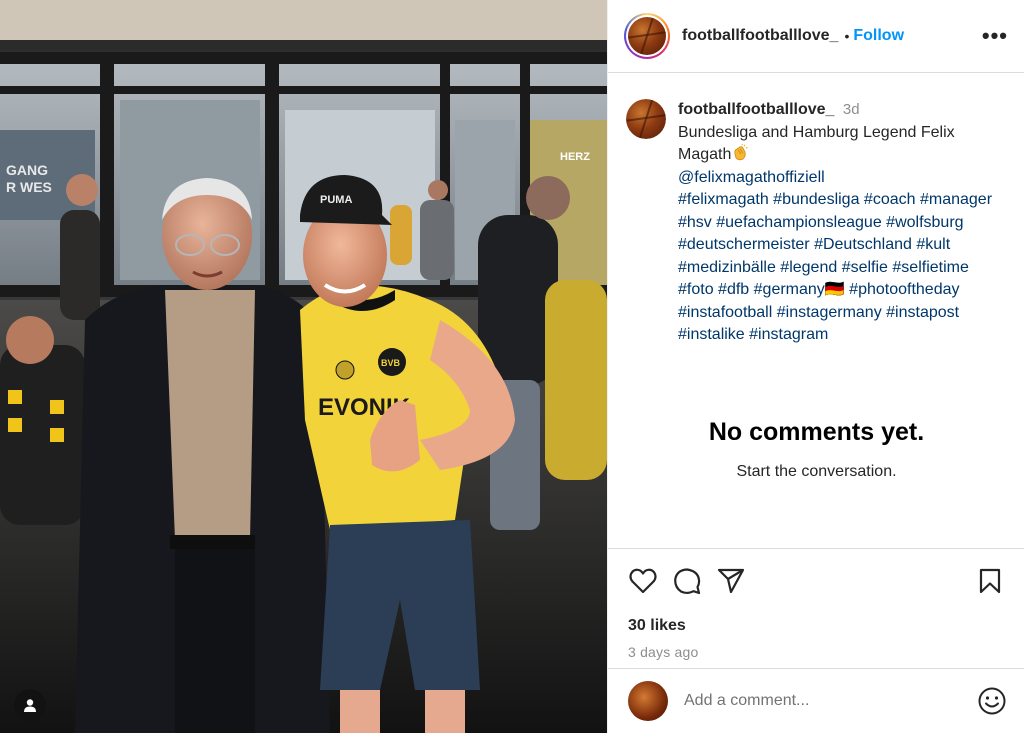  Describe the element at coordinates (865, 267) in the screenshot. I see `hashtag-link: #selfie` at that location.